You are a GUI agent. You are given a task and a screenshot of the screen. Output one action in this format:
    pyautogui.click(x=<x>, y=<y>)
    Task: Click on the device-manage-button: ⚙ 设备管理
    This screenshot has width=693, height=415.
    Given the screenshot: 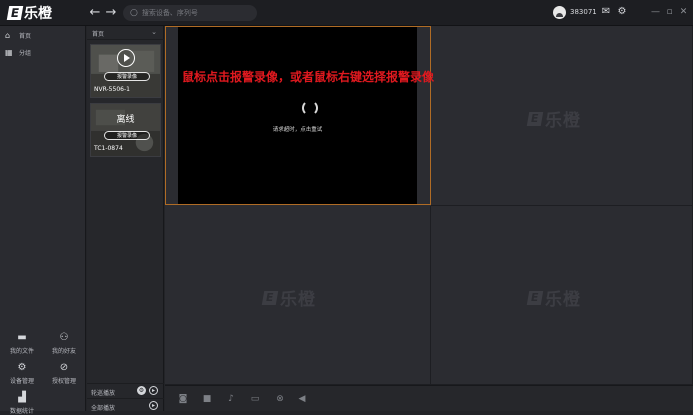 What is the action you would take?
    pyautogui.click(x=22, y=373)
    